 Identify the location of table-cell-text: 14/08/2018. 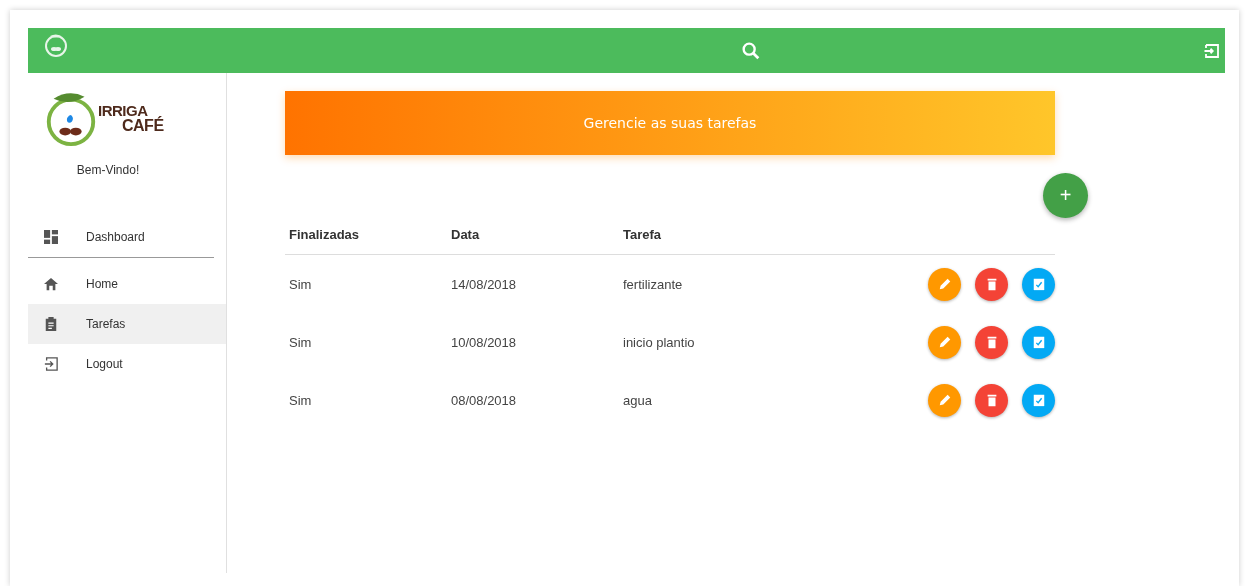
(484, 284).